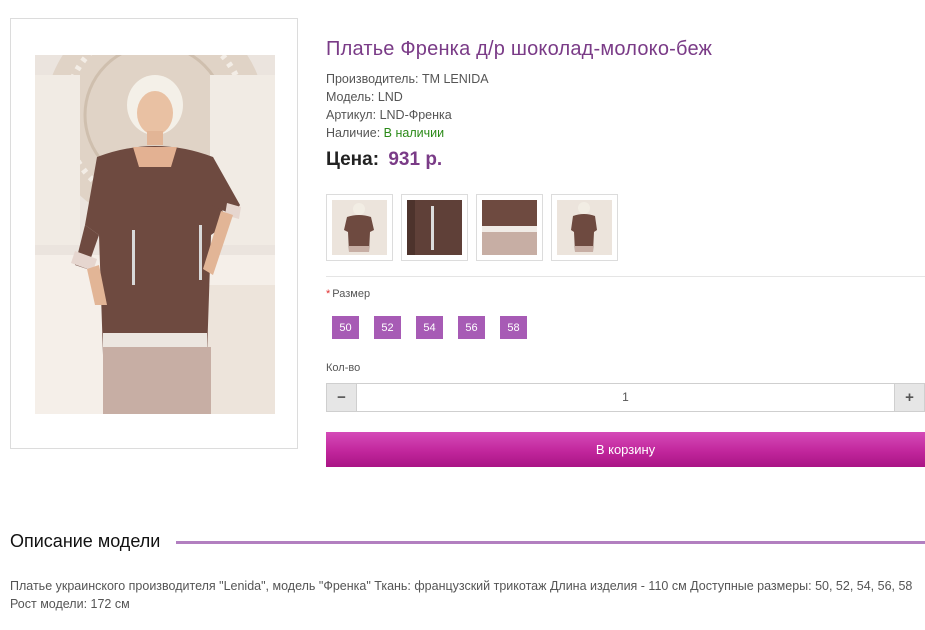 The width and height of the screenshot is (925, 630). I want to click on size-option-52: 52, so click(387, 327).